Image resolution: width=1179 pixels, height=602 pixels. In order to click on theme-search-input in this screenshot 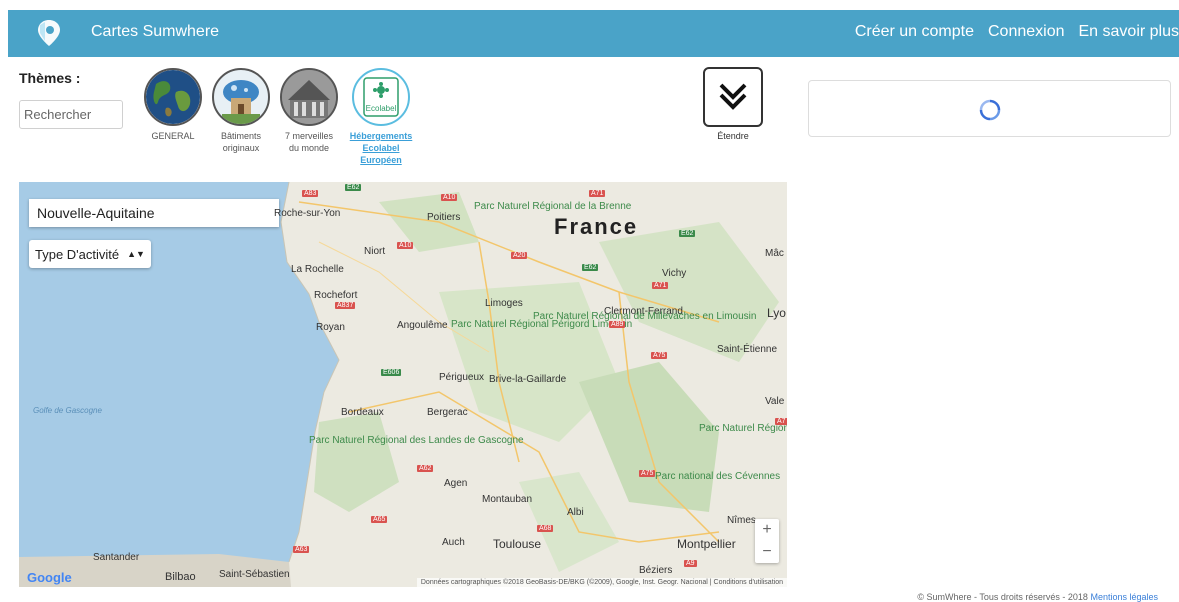, I will do `click(71, 114)`.